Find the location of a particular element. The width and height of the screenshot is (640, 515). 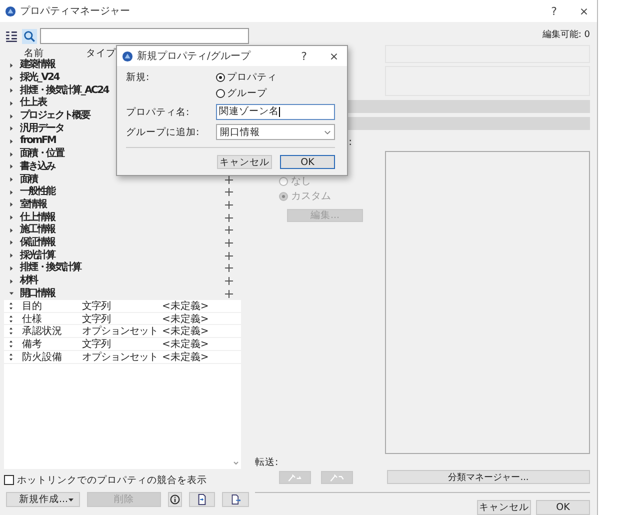

list-view-icon is located at coordinates (11, 36).